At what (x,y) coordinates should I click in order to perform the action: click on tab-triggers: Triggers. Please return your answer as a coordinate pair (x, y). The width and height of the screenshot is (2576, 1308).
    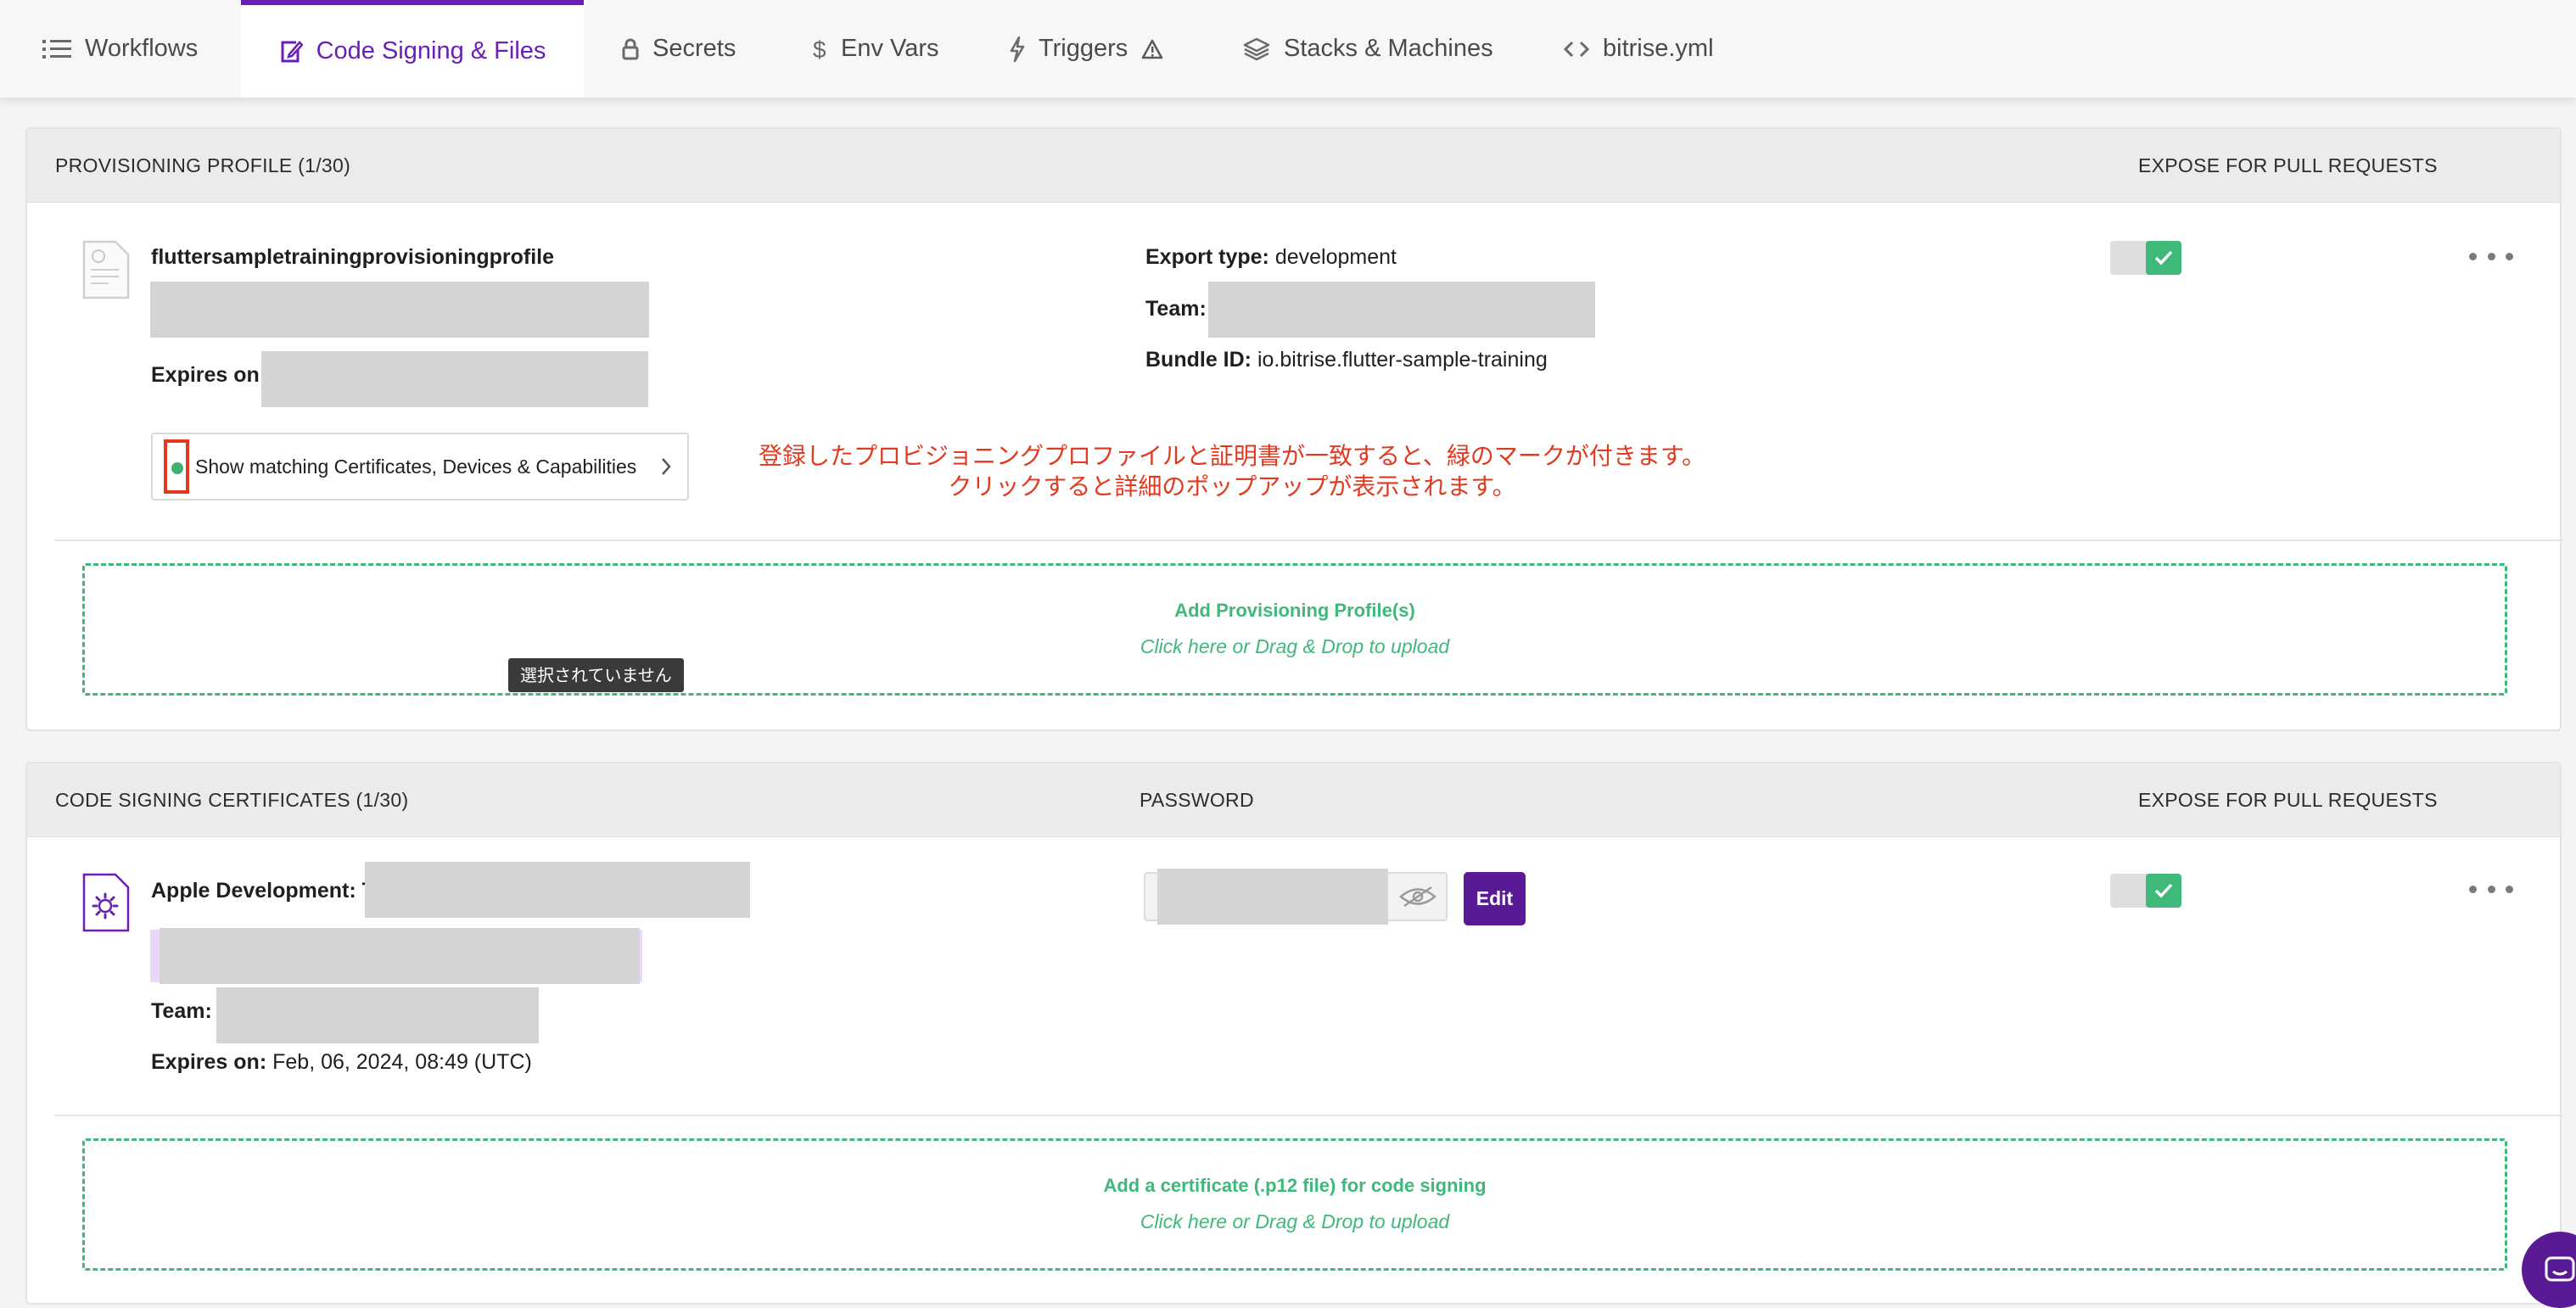
    Looking at the image, I should click on (1086, 49).